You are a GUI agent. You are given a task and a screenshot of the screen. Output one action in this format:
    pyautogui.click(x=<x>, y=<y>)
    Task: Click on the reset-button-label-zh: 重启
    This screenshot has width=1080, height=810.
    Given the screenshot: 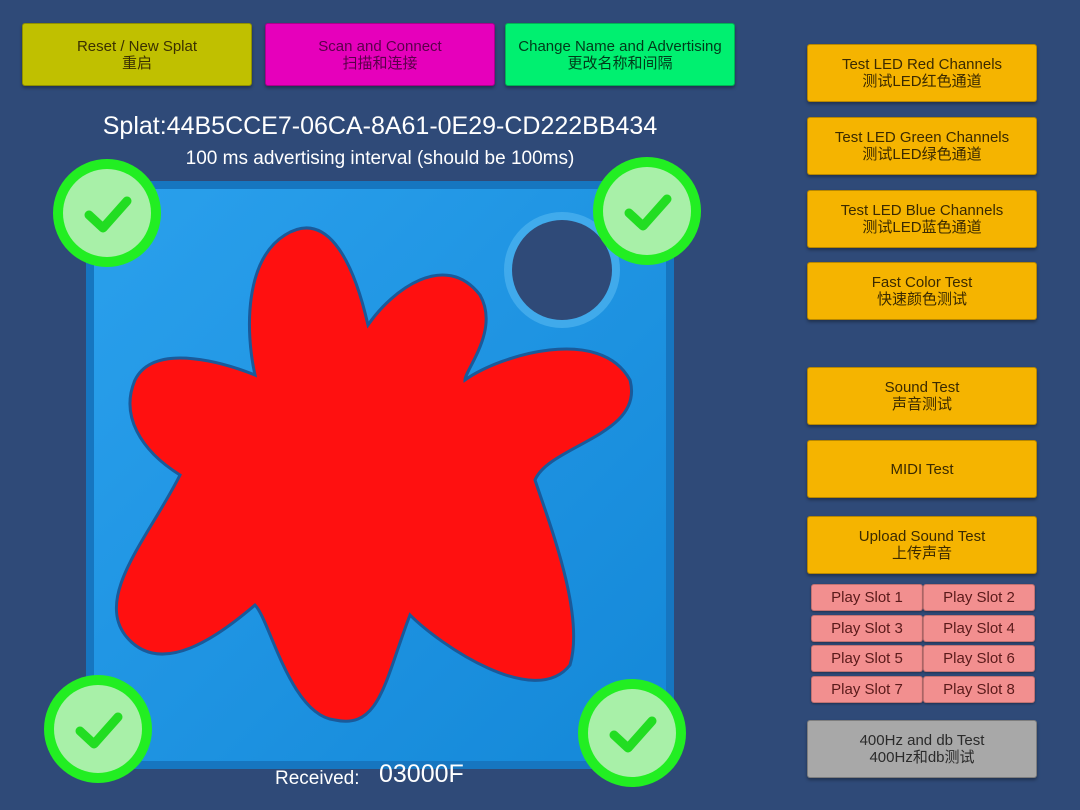 What is the action you would take?
    pyautogui.click(x=136, y=63)
    